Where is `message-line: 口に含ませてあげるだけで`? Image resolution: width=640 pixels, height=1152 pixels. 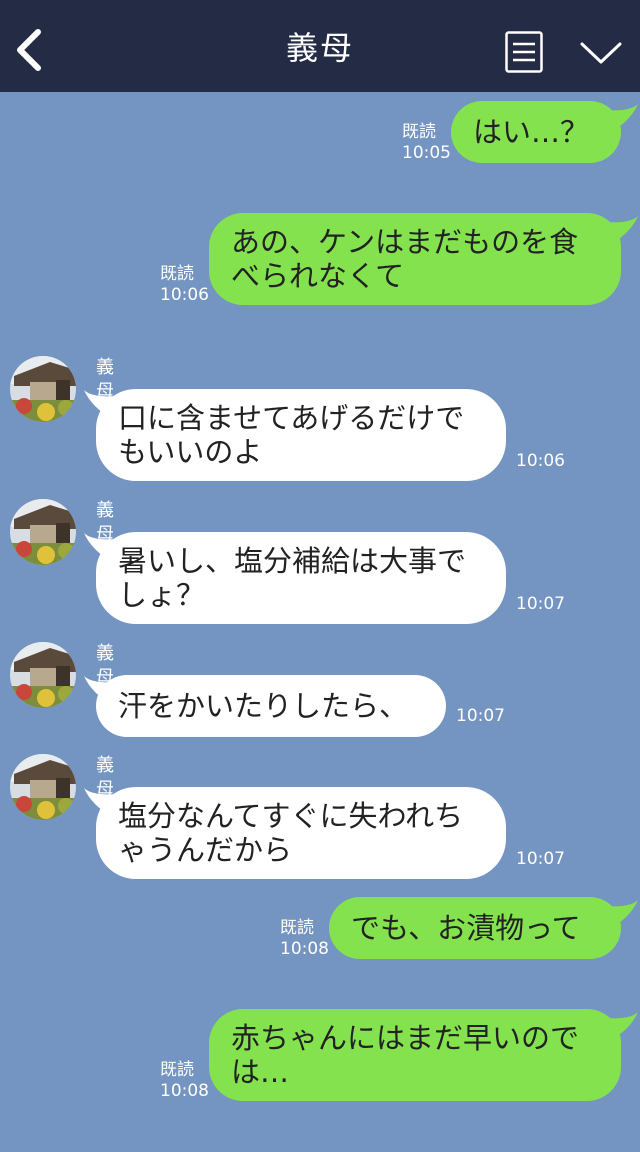
message-line: 口に含ませてあげるだけで is located at coordinates (291, 418).